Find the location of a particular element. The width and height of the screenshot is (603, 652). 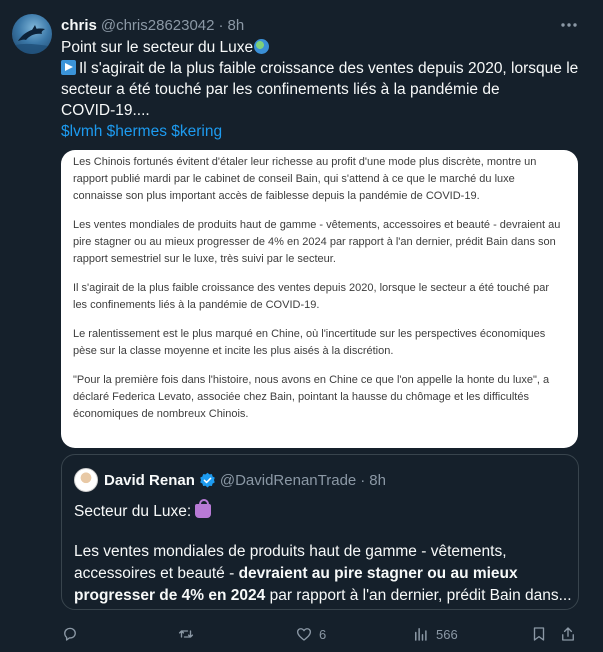

globe-emoji-icon is located at coordinates (262, 46).